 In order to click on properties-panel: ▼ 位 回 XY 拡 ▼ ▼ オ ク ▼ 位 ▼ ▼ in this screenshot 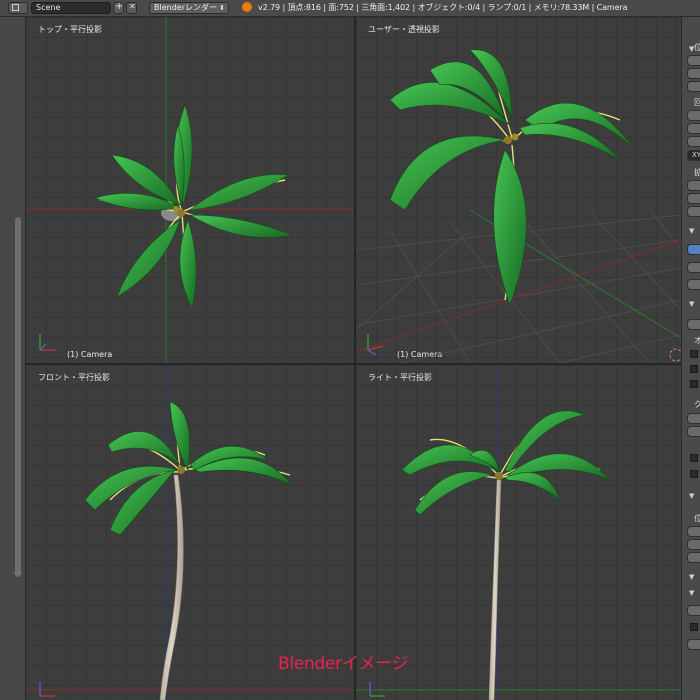, I will do `click(690, 358)`.